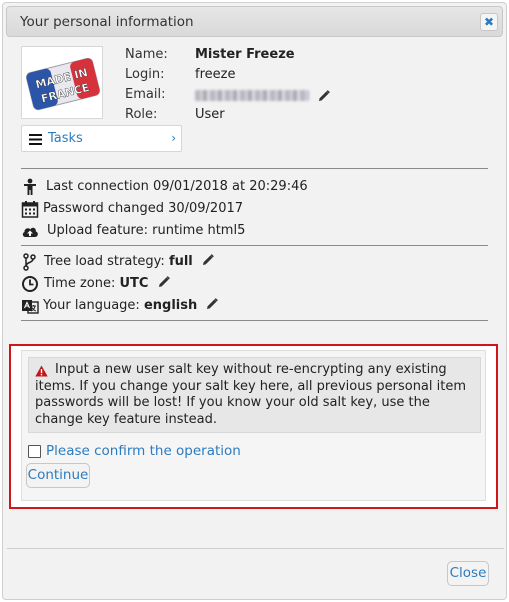  Describe the element at coordinates (177, 186) in the screenshot. I see `last-connection-text: Last connection 09/01/2018 at 20:29:46` at that location.